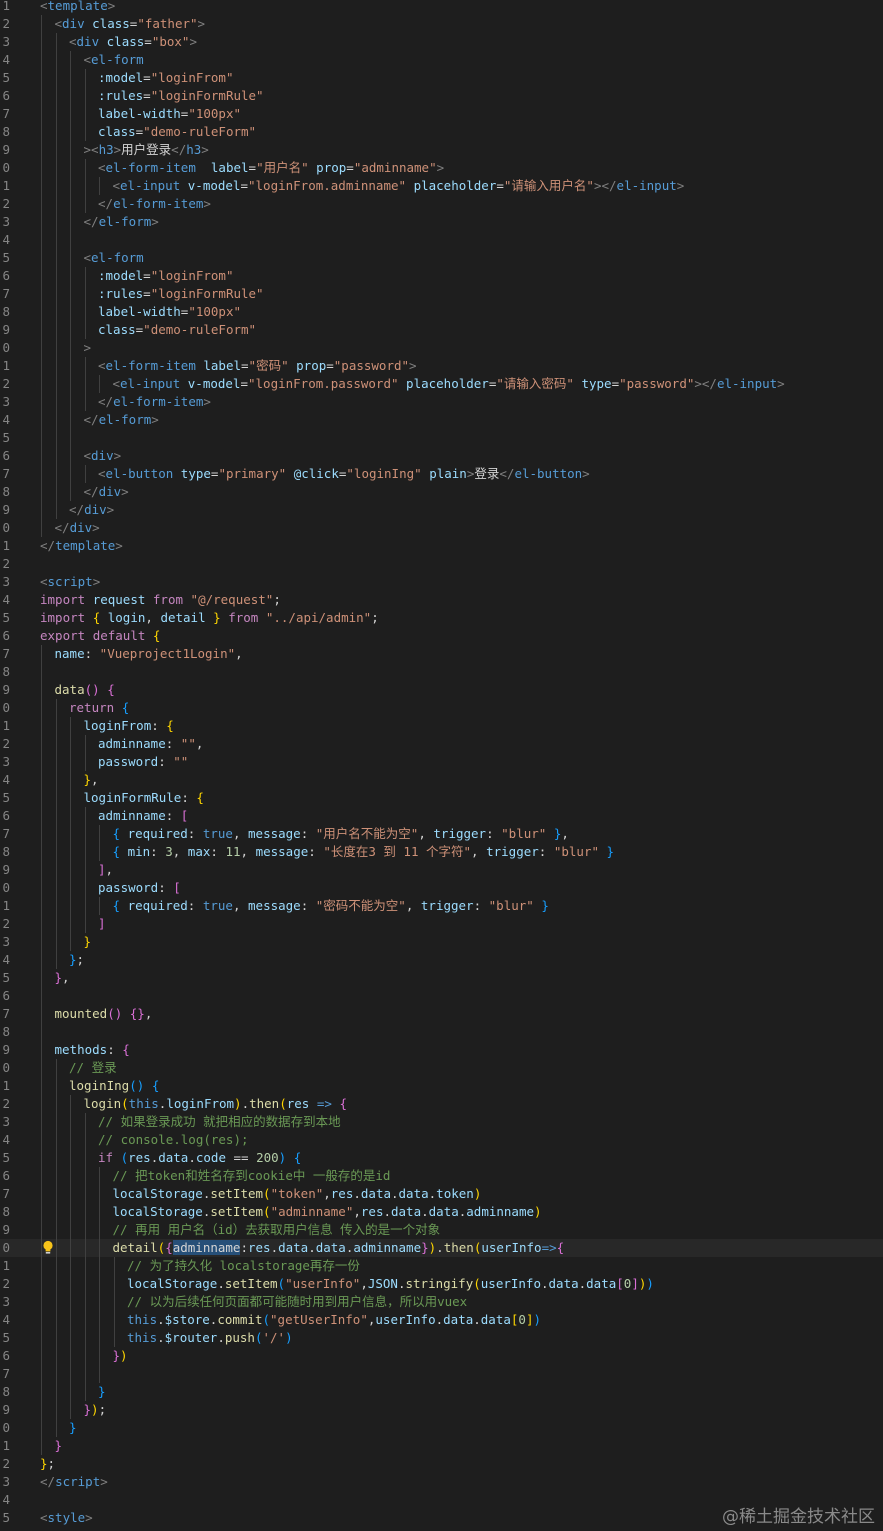  Describe the element at coordinates (441, 798) in the screenshot. I see `code-line: 5 loginFormRule: {` at that location.